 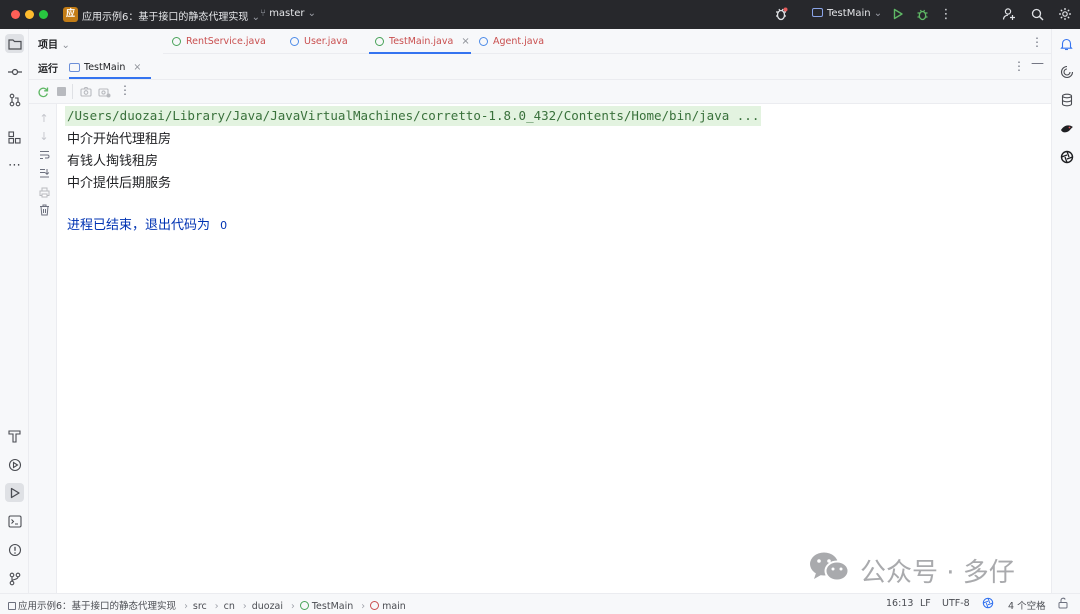 What do you see at coordinates (1037, 63) in the screenshot?
I see `hide-panel-icon: —` at bounding box center [1037, 63].